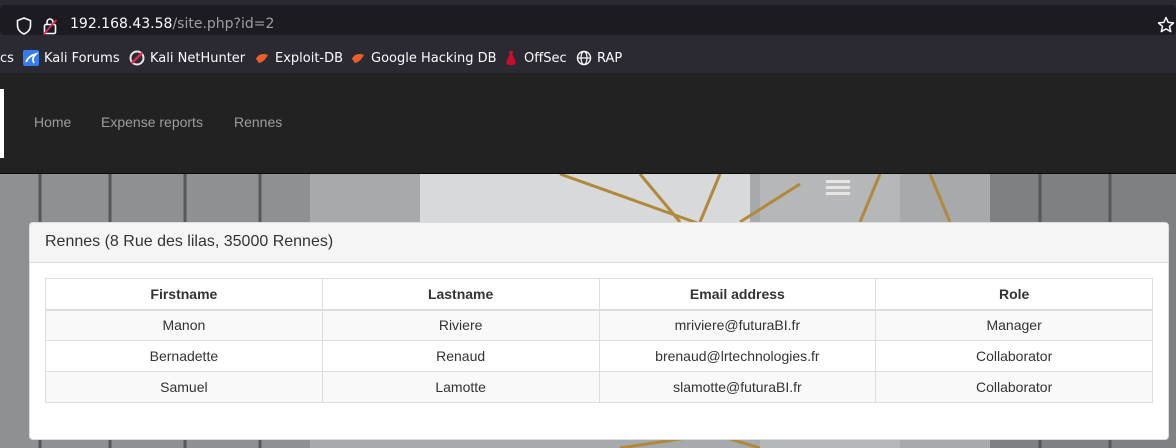  I want to click on bookmark-kali-nethunter: Kali NetHunter, so click(187, 58).